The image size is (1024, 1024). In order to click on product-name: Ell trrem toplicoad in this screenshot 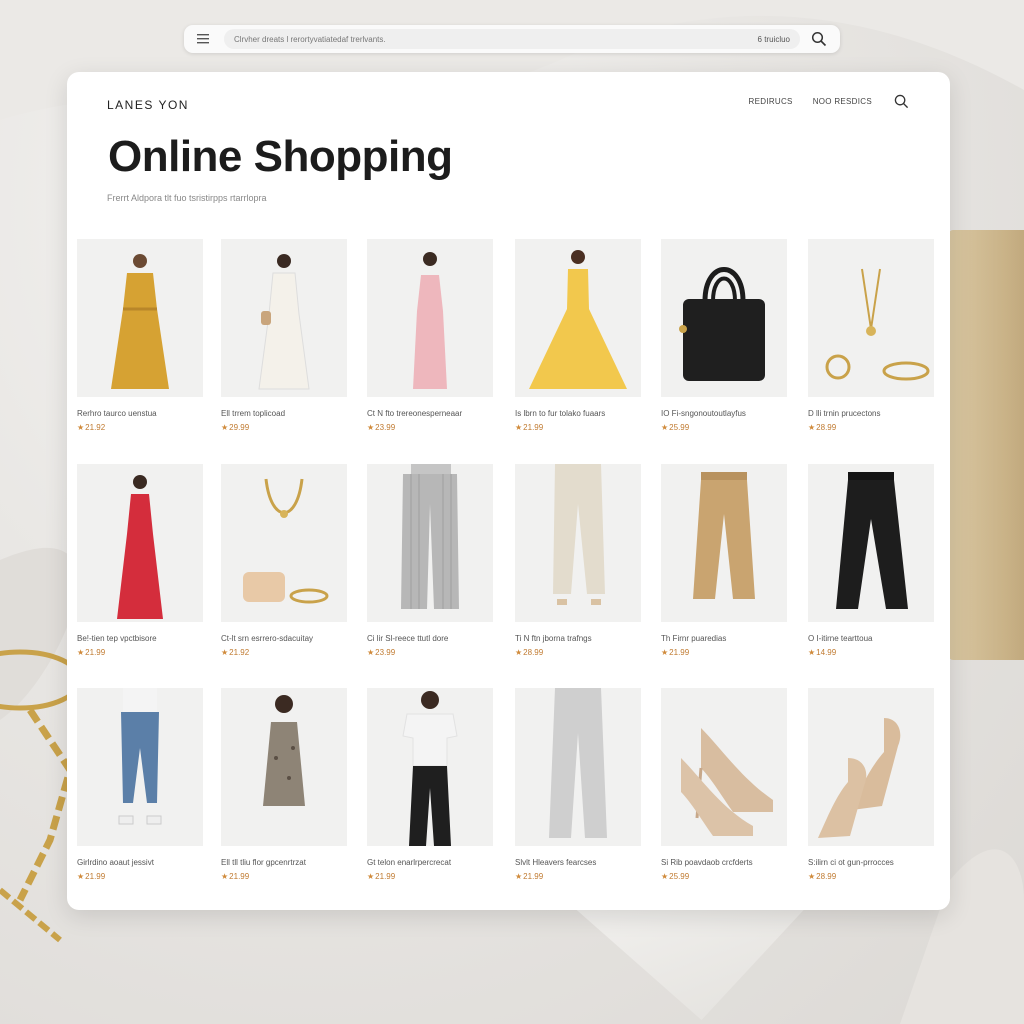, I will do `click(285, 413)`.